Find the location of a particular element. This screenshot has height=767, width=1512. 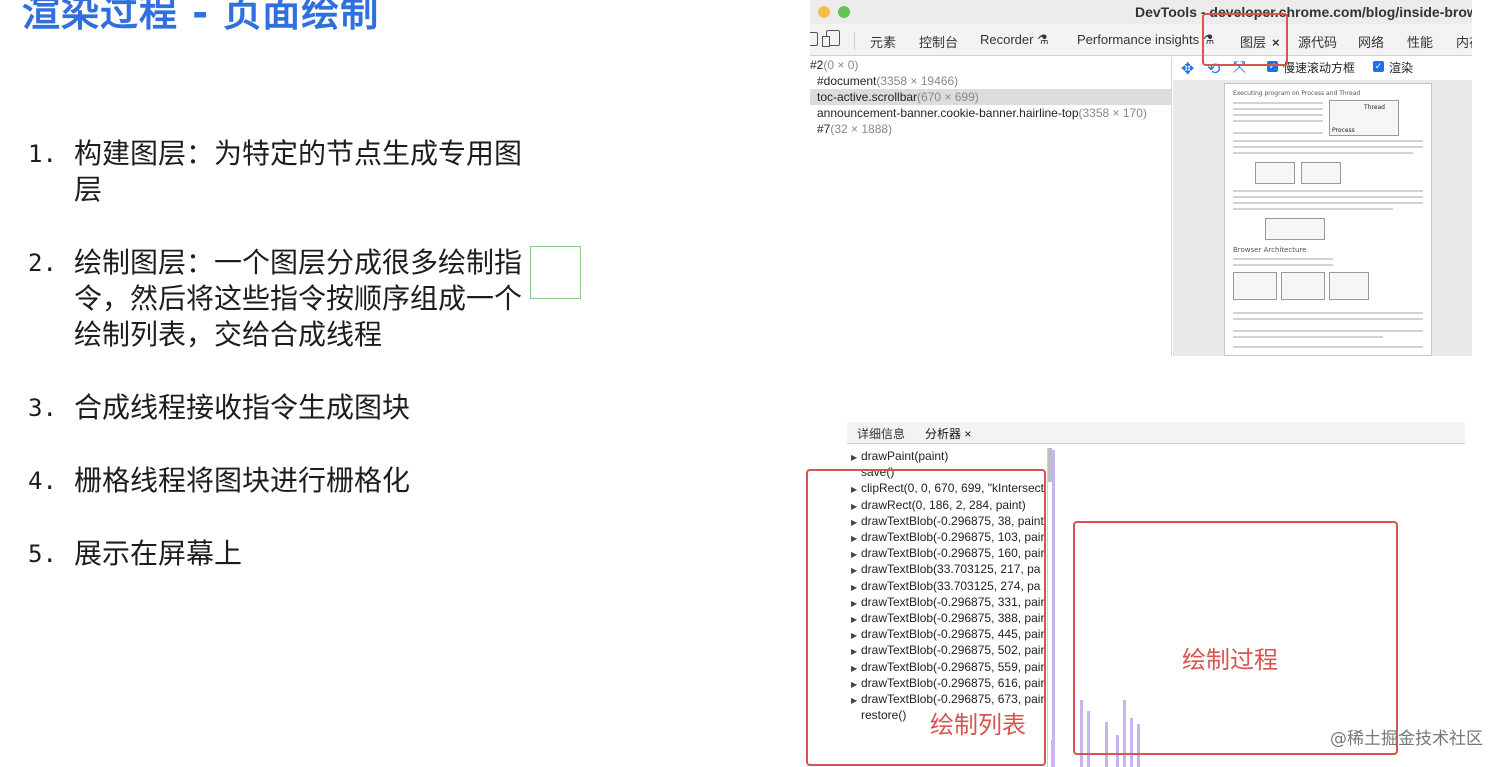

layer-name: #document is located at coordinates (847, 81).